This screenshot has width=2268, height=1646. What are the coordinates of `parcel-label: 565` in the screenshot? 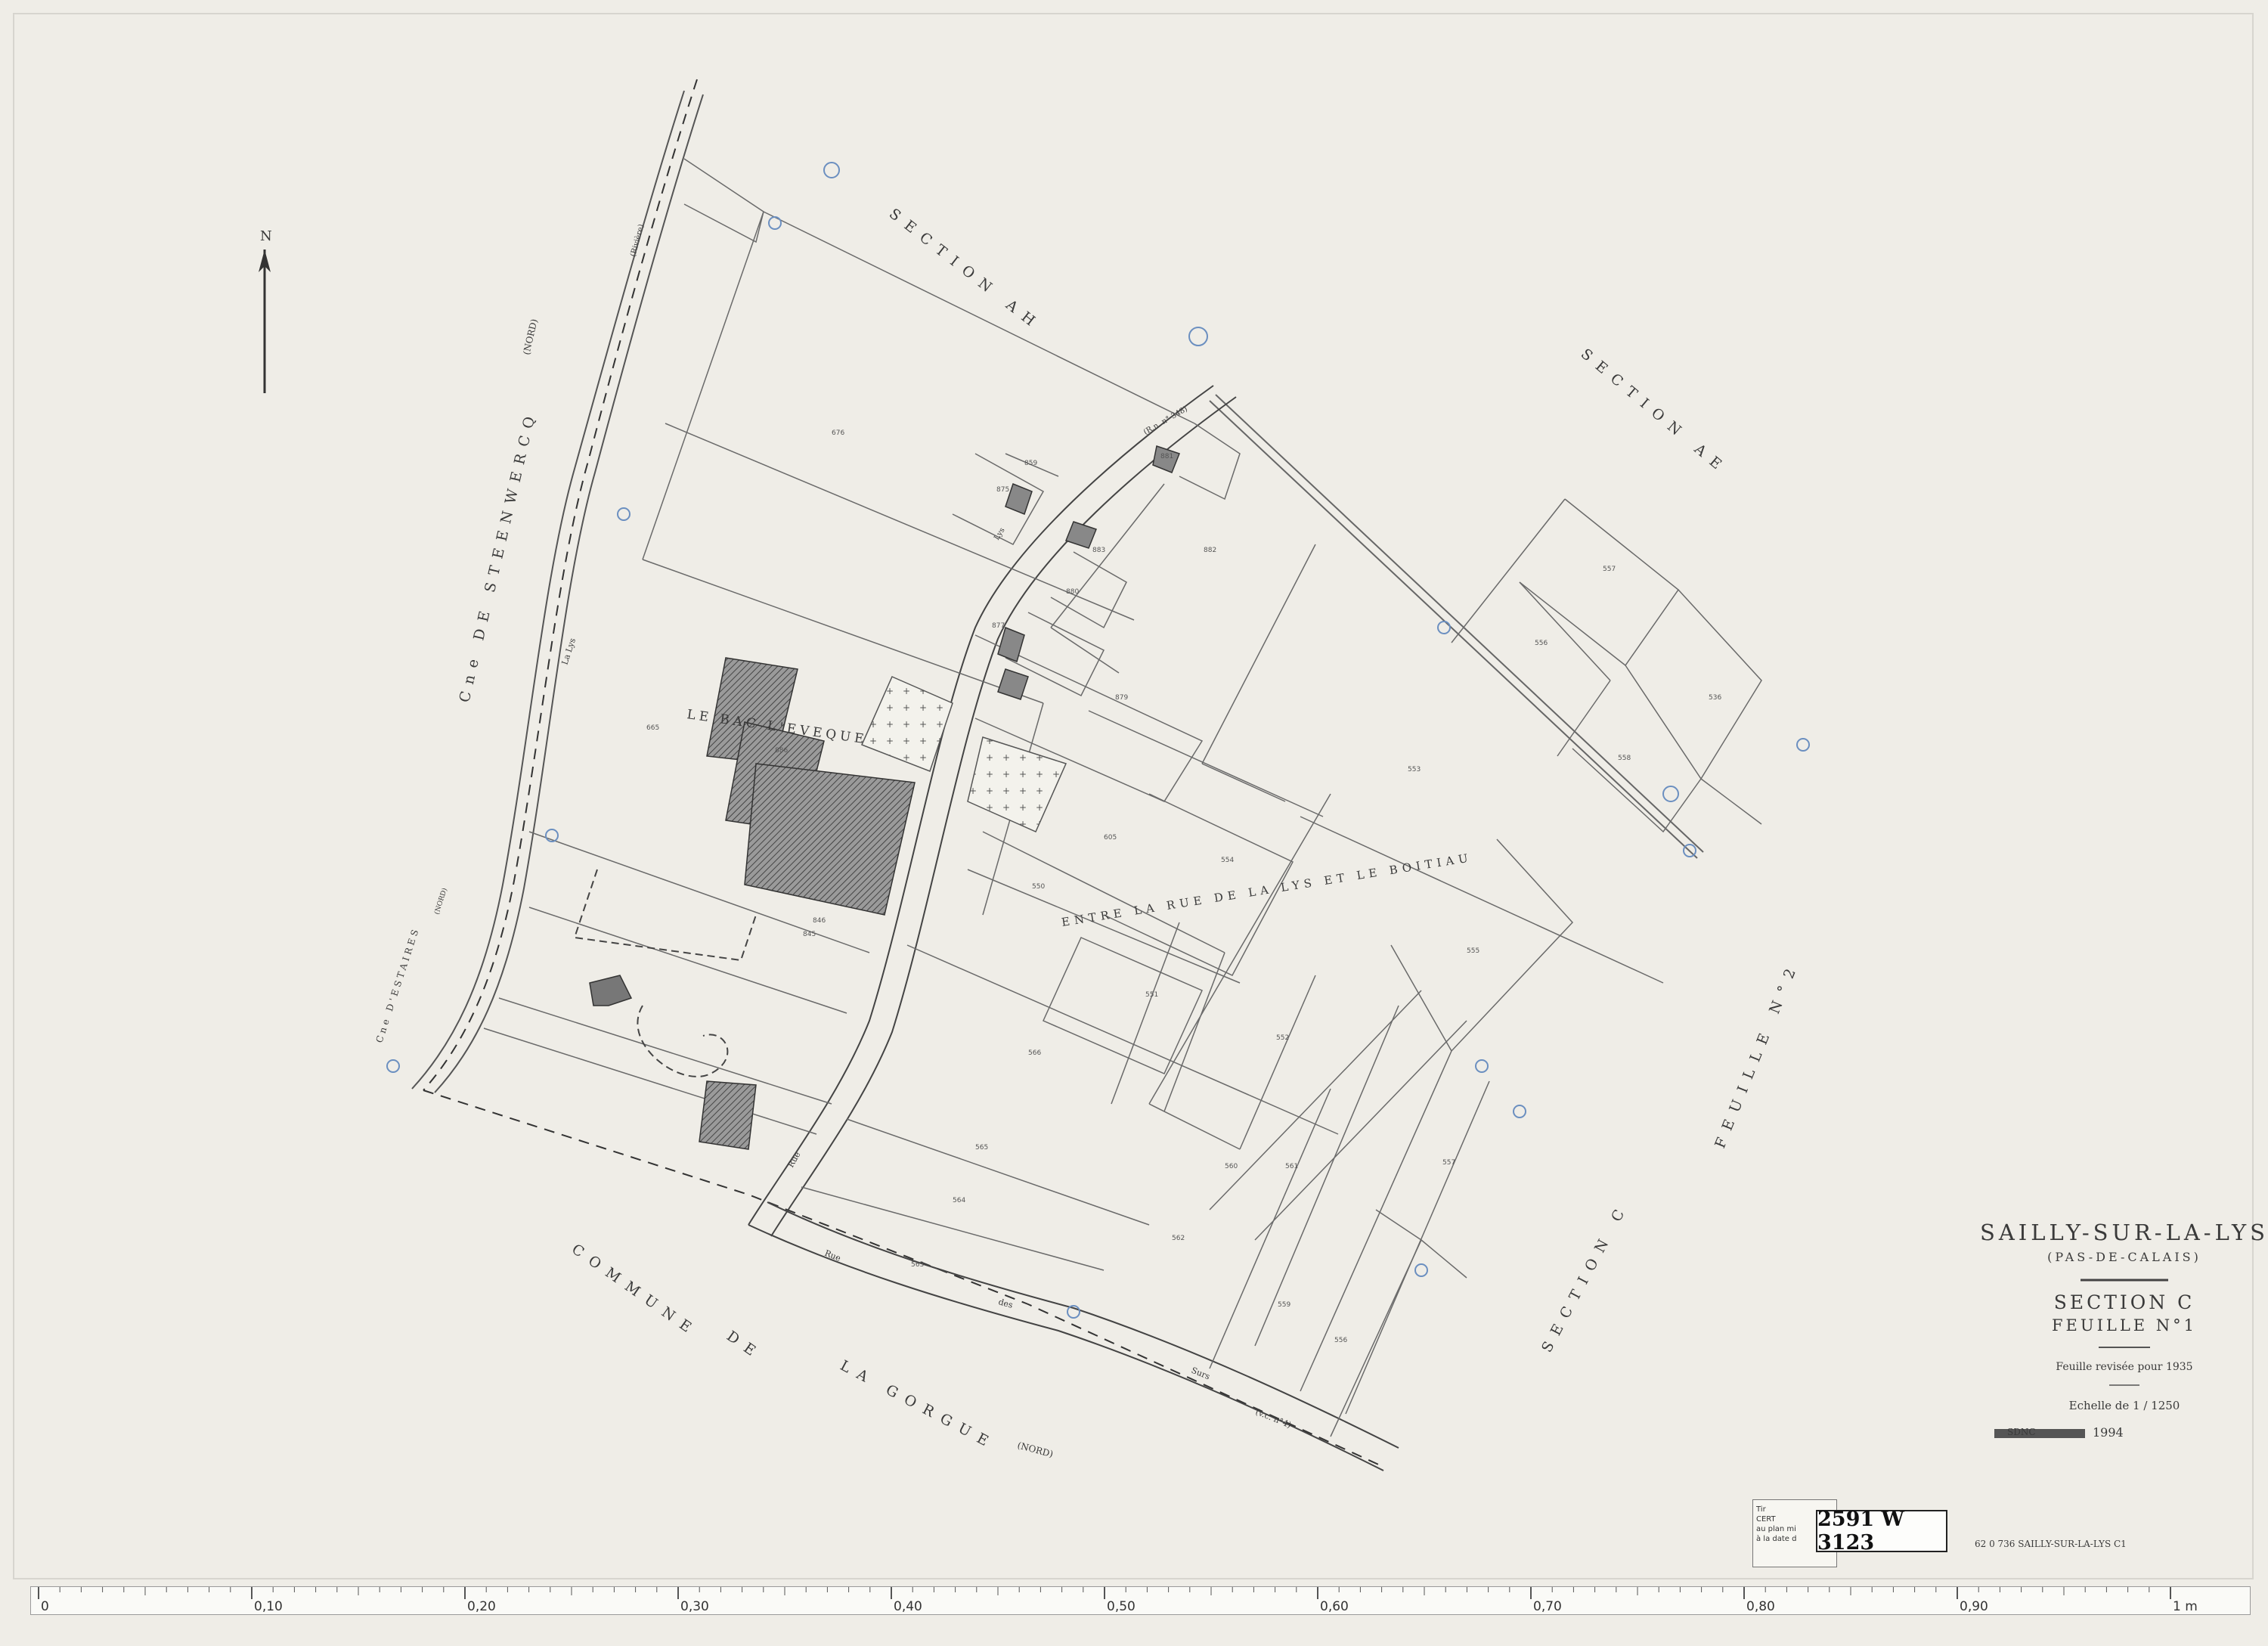 It's located at (981, 1148).